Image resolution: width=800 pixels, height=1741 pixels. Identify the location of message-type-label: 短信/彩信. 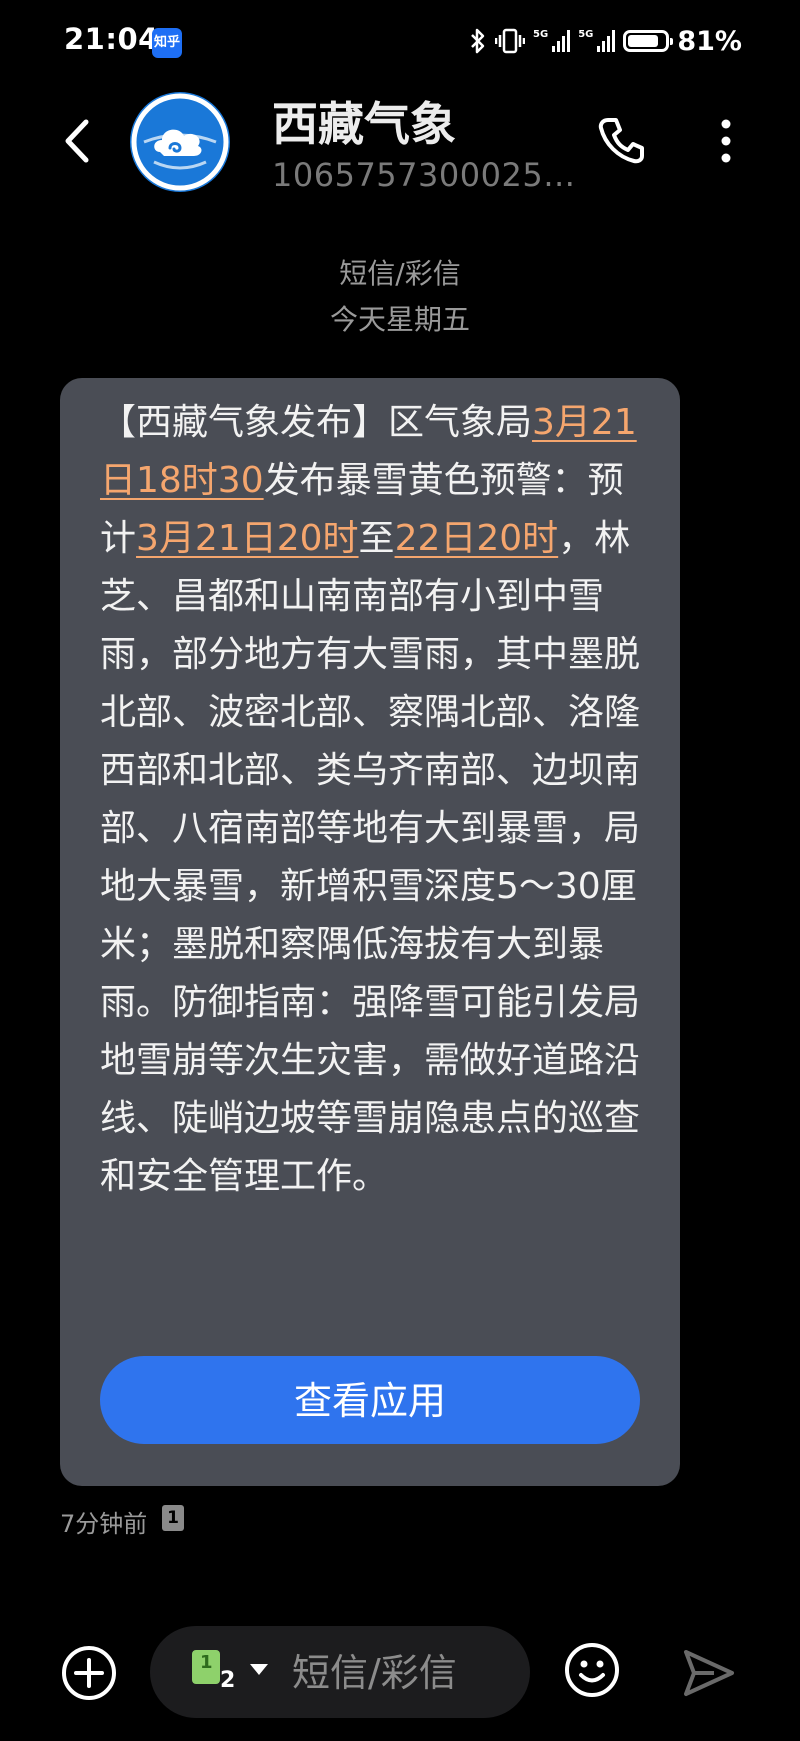
(400, 273).